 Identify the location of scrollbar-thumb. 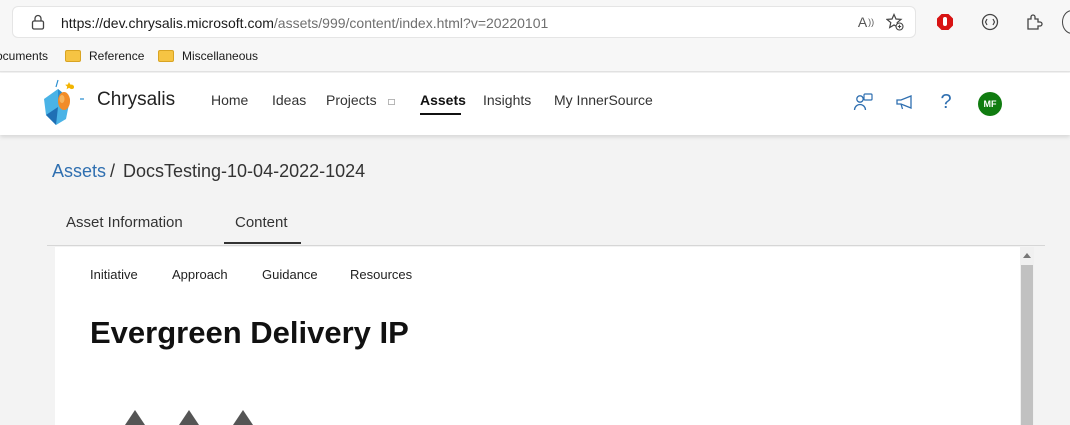
(1027, 345).